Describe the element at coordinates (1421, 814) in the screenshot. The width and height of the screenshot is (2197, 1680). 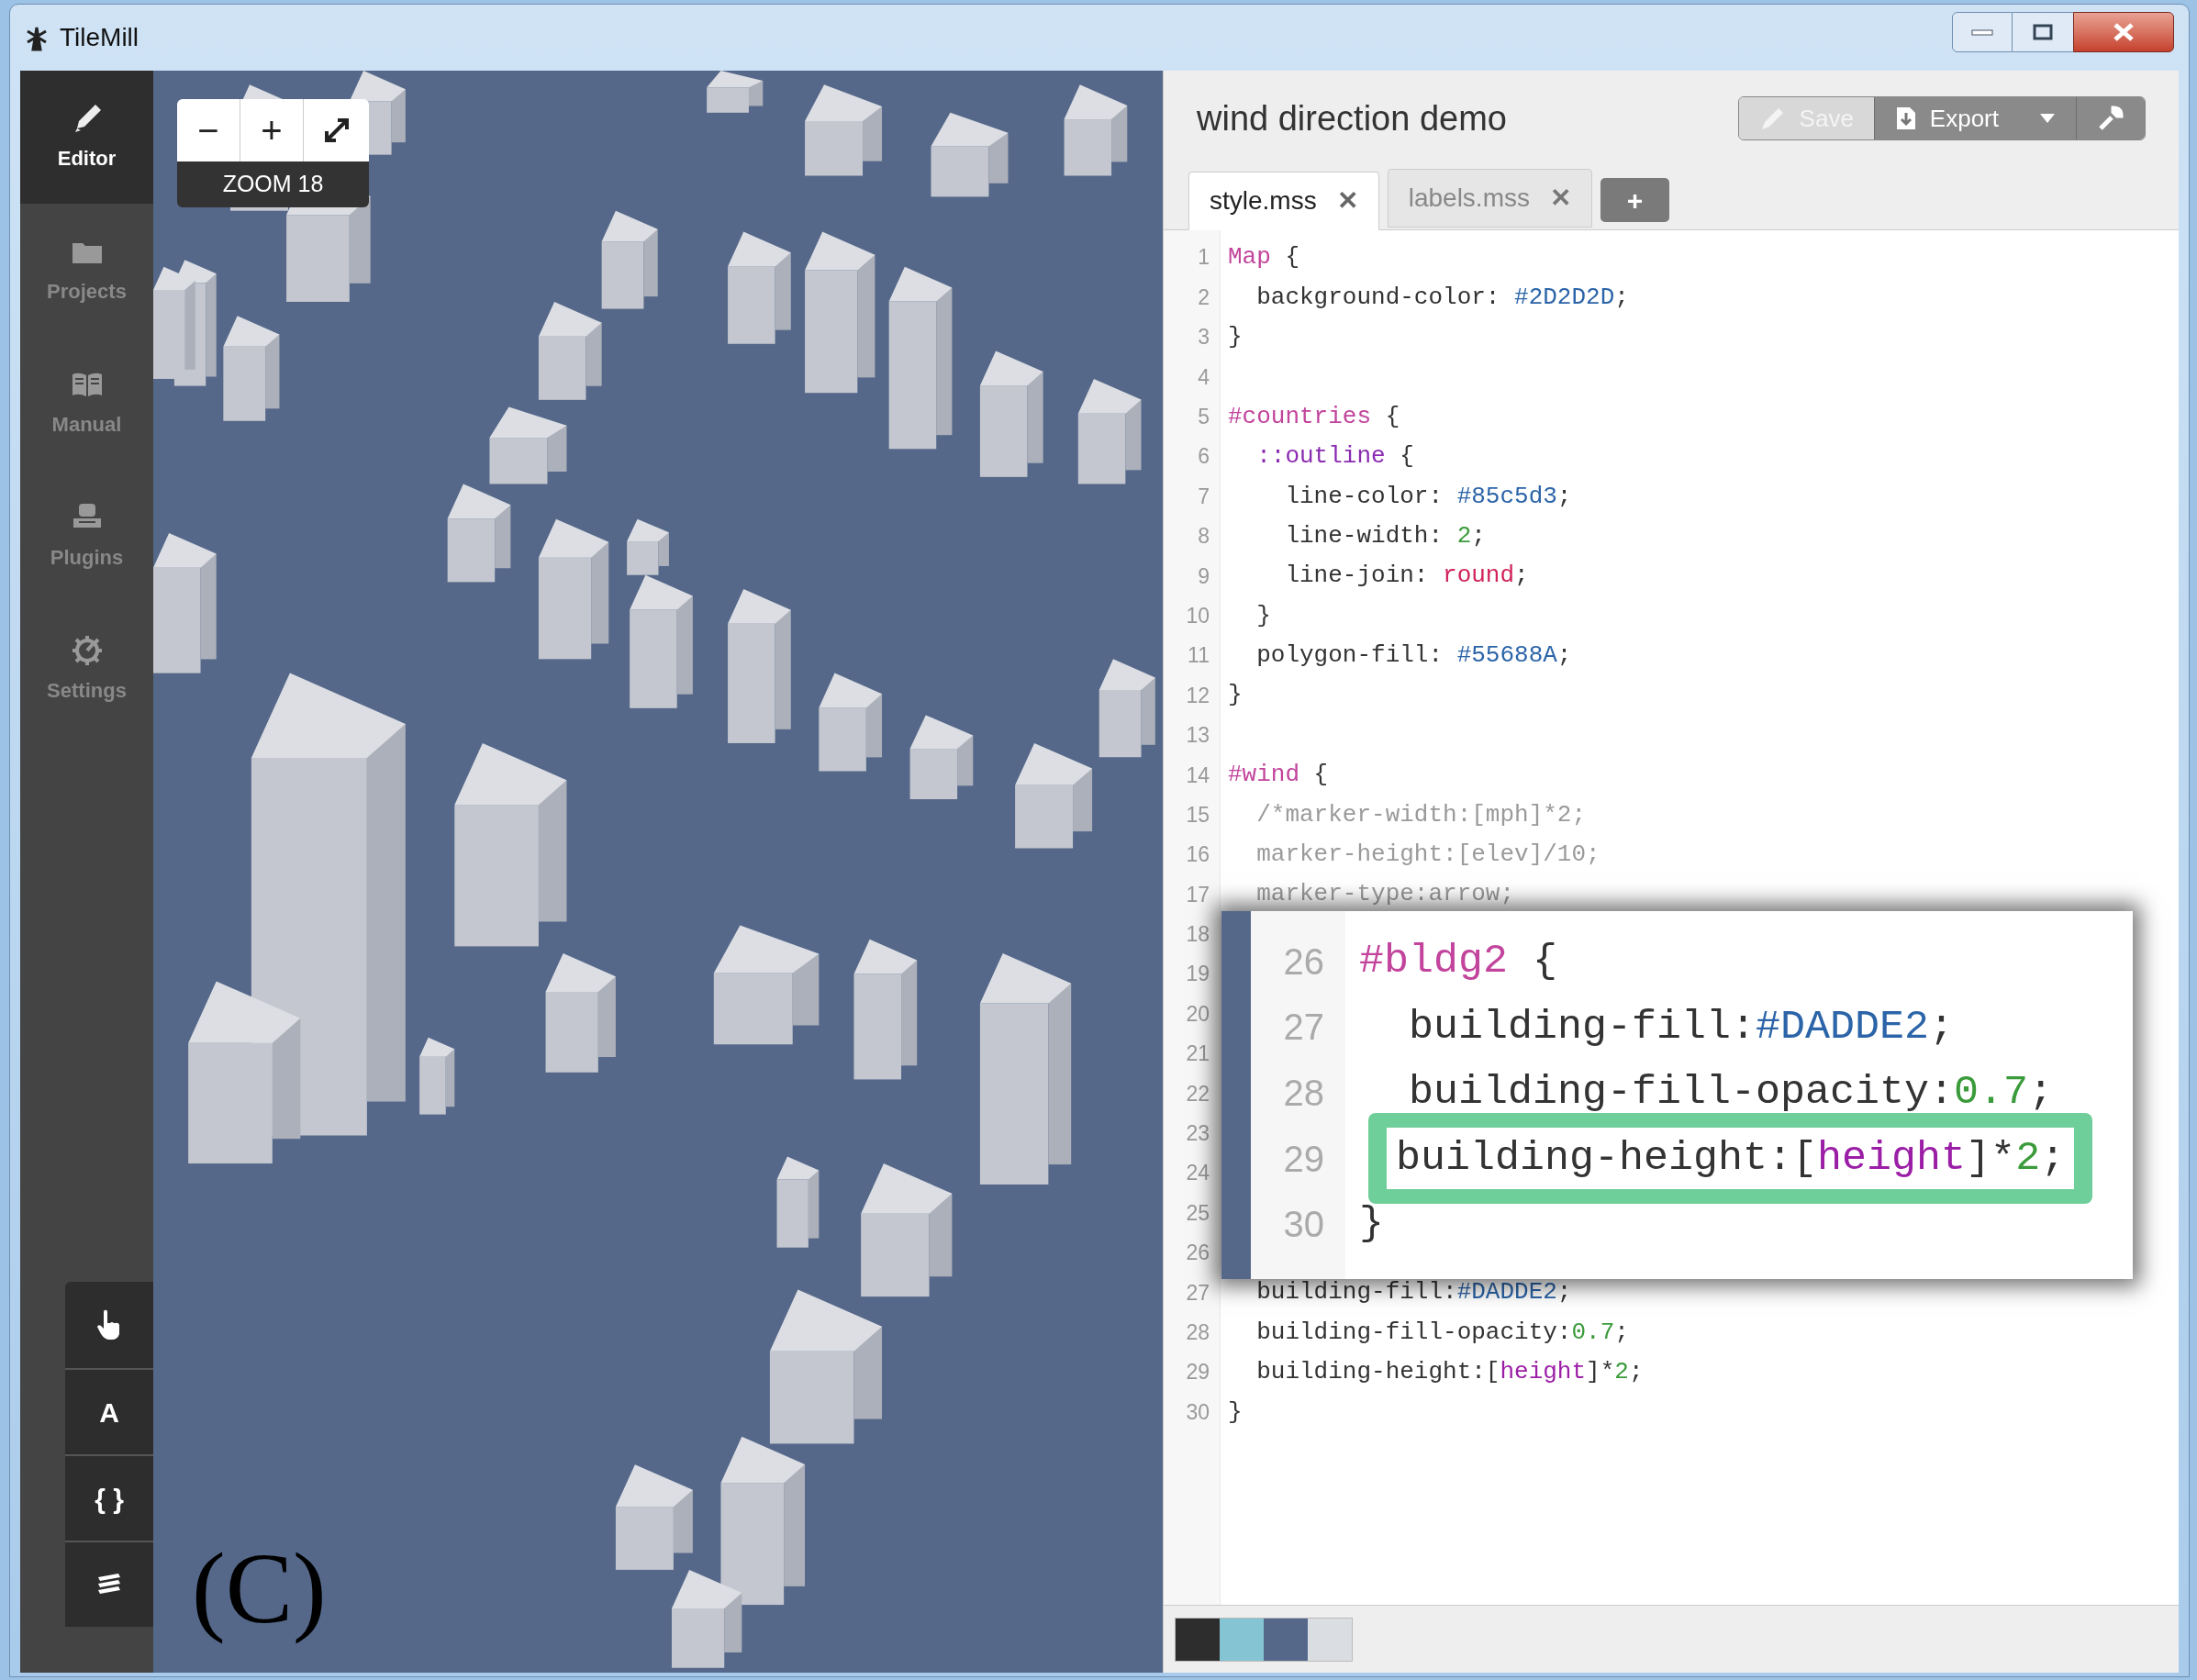
I see `code-line: /*marker-width:[mph]*2;` at that location.